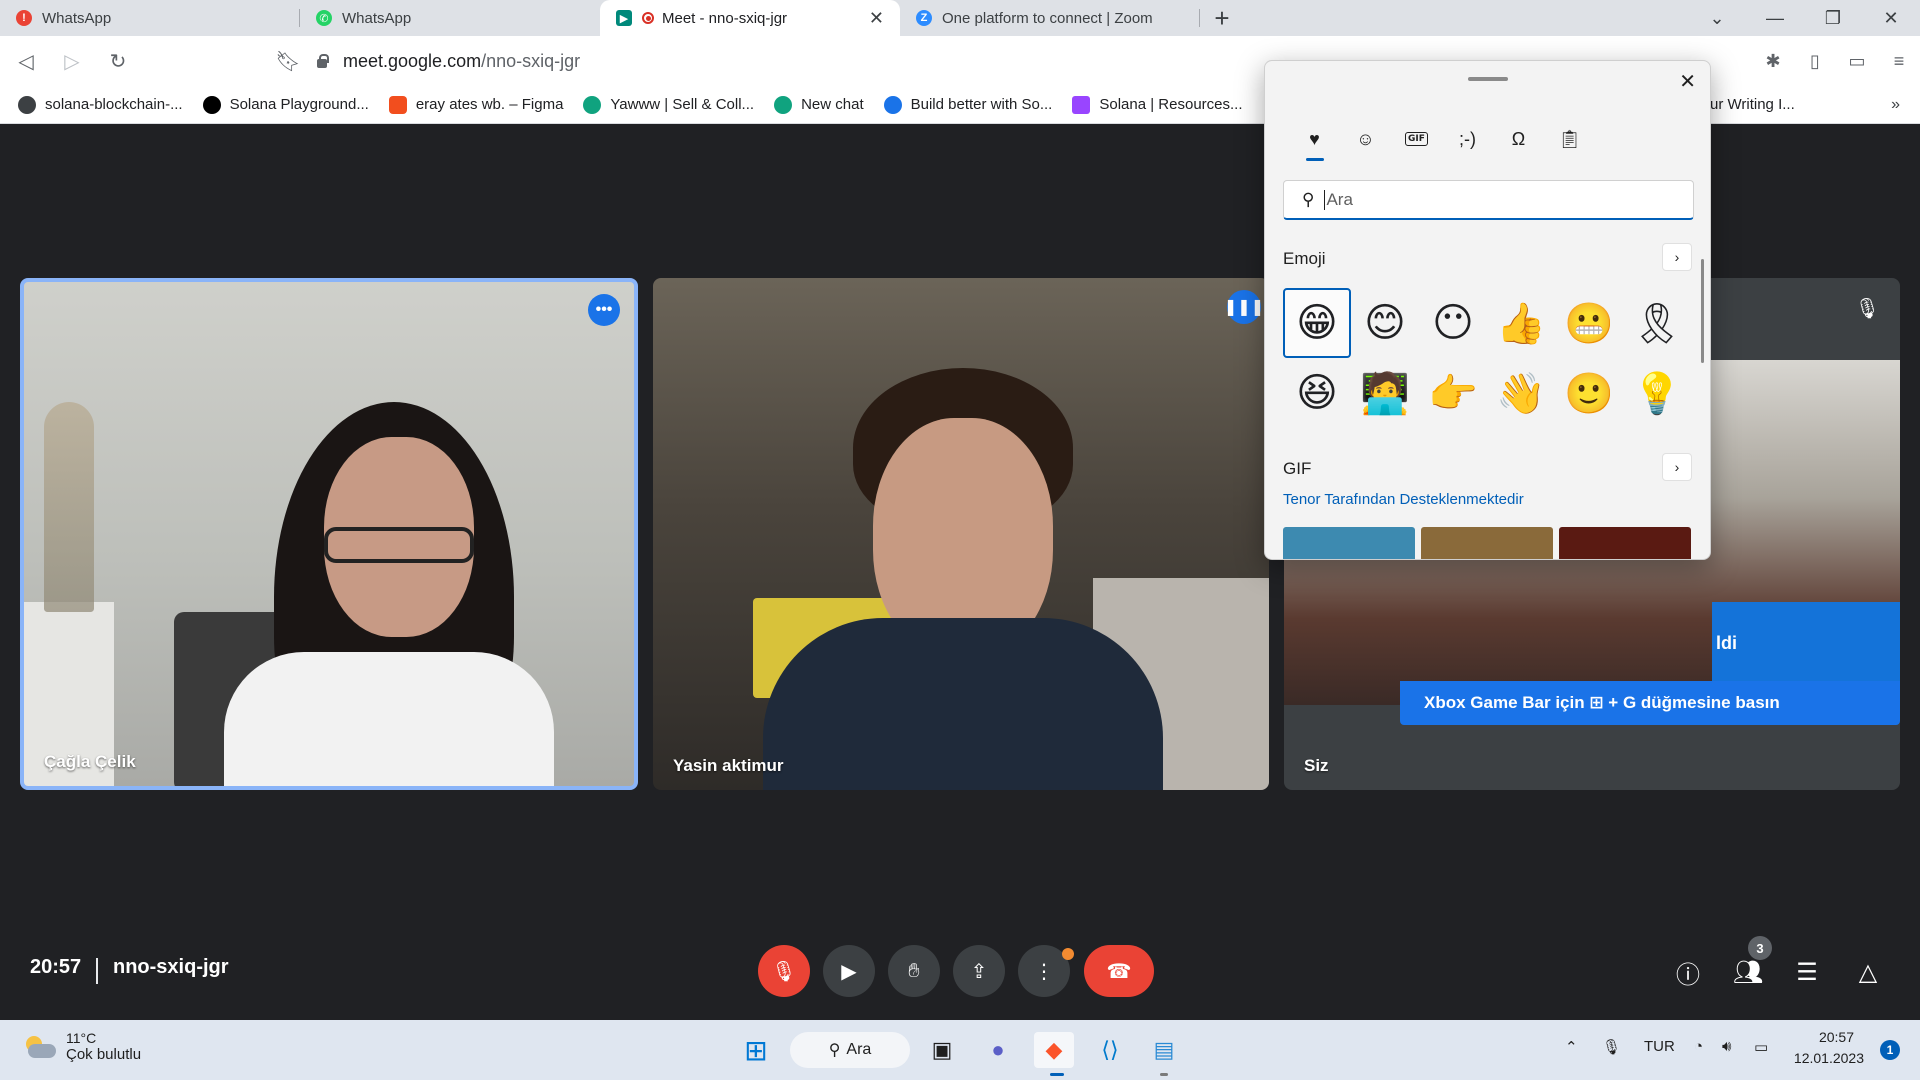 The width and height of the screenshot is (1920, 1080). I want to click on emoji-item: 😊, so click(1385, 323).